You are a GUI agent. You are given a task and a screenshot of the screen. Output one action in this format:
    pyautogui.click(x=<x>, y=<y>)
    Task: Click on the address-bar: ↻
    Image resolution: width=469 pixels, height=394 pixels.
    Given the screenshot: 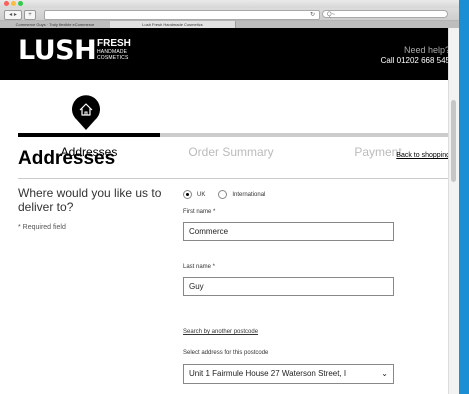 What is the action you would take?
    pyautogui.click(x=182, y=15)
    